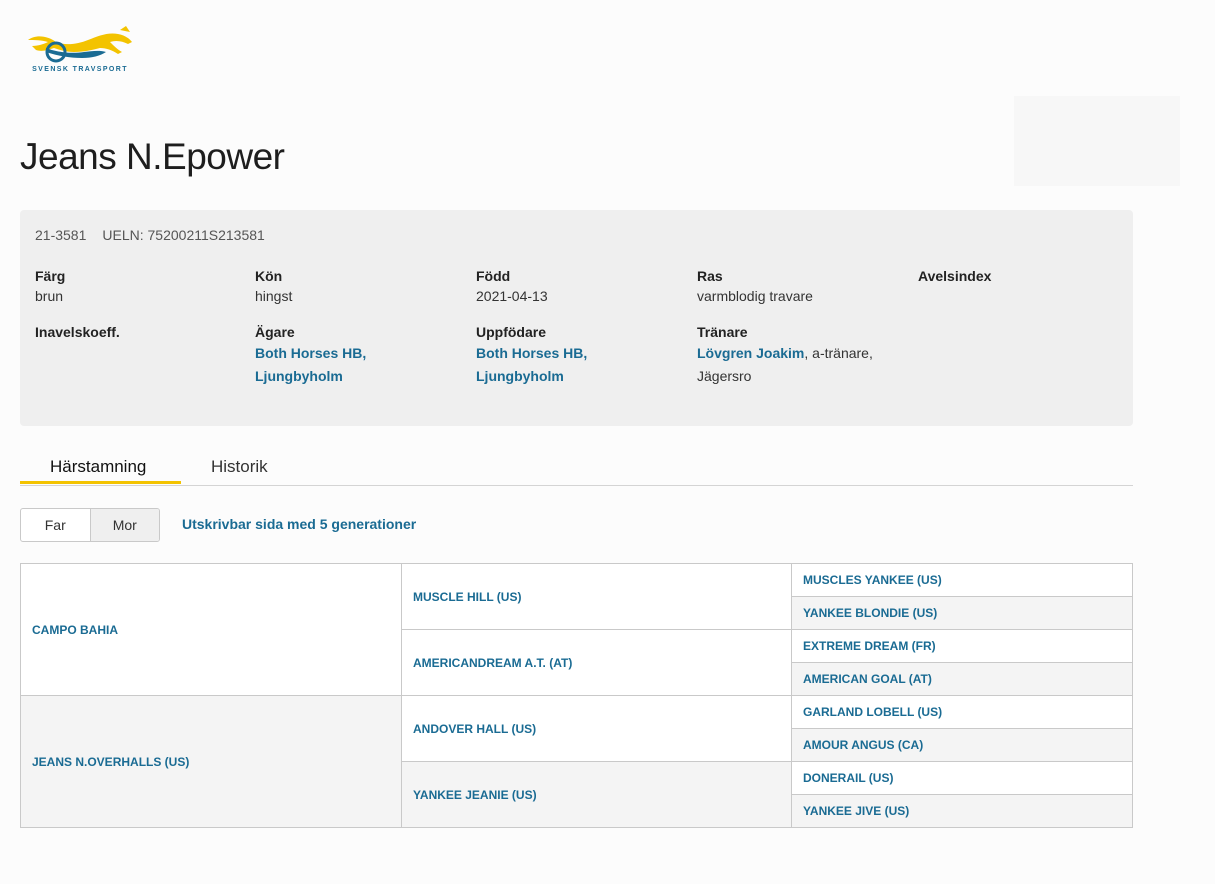  I want to click on fodd-label: Född, so click(493, 276).